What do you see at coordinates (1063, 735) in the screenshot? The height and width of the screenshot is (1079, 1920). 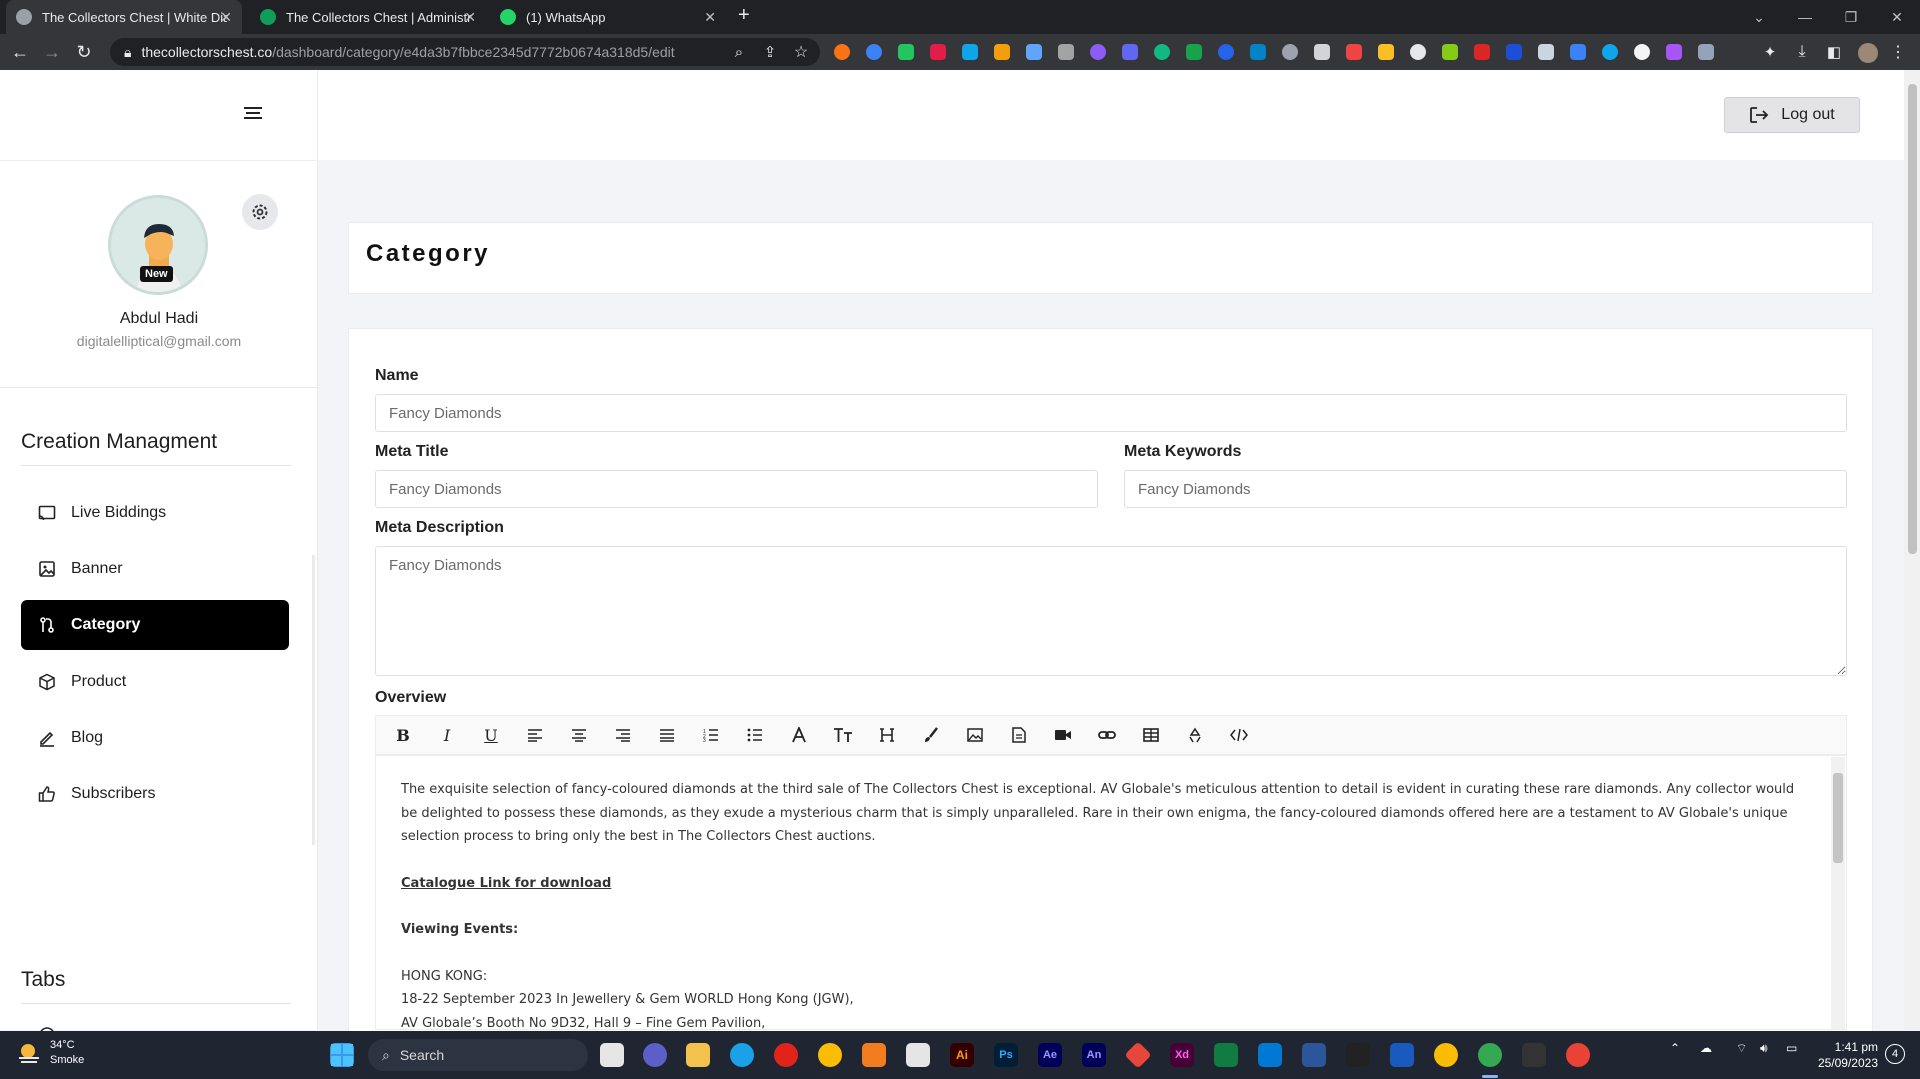 I see `insert-video-button` at bounding box center [1063, 735].